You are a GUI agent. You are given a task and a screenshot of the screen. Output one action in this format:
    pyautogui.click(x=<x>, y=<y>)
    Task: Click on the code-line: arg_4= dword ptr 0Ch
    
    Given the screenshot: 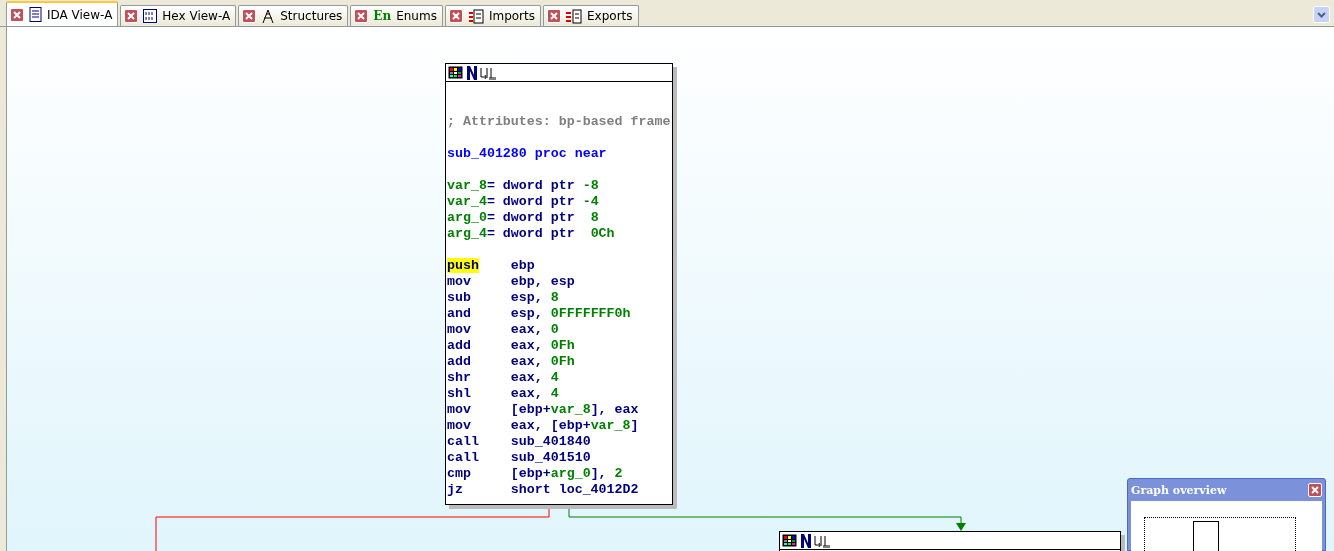 What is the action you would take?
    pyautogui.click(x=531, y=234)
    